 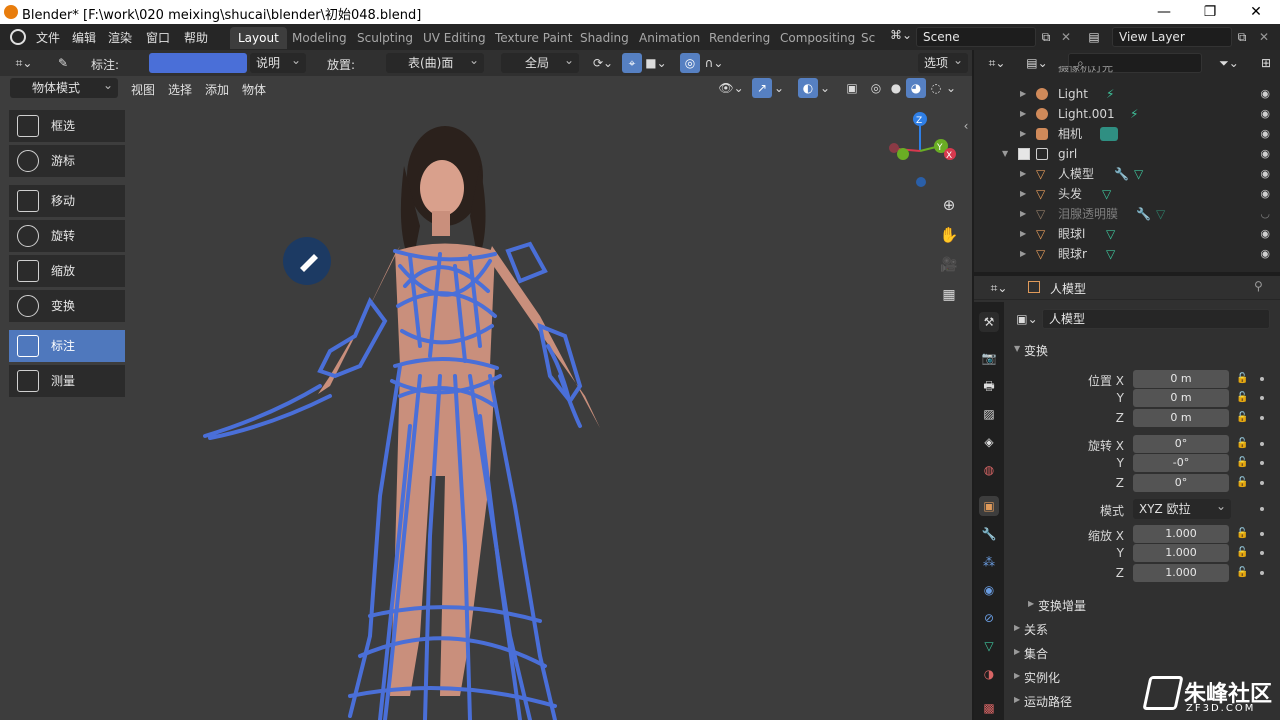 I want to click on material-tab-icon: ◑, so click(x=989, y=674).